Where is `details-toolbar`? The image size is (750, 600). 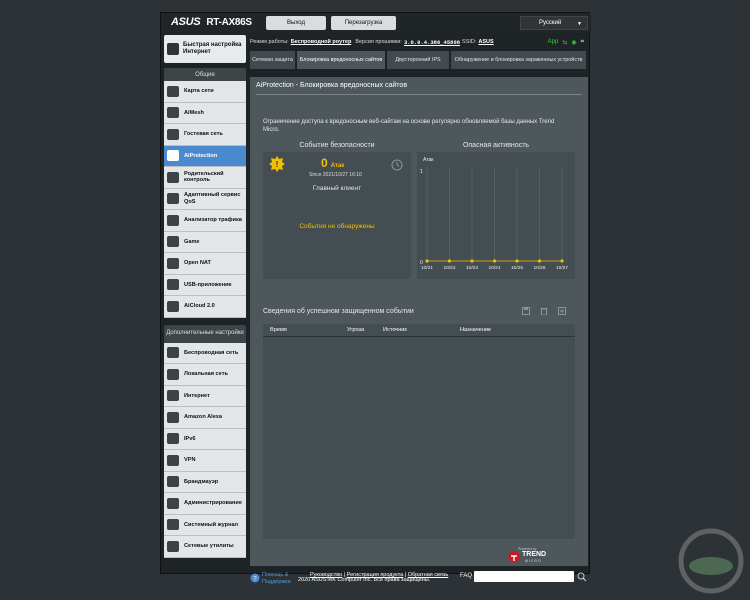 details-toolbar is located at coordinates (544, 311).